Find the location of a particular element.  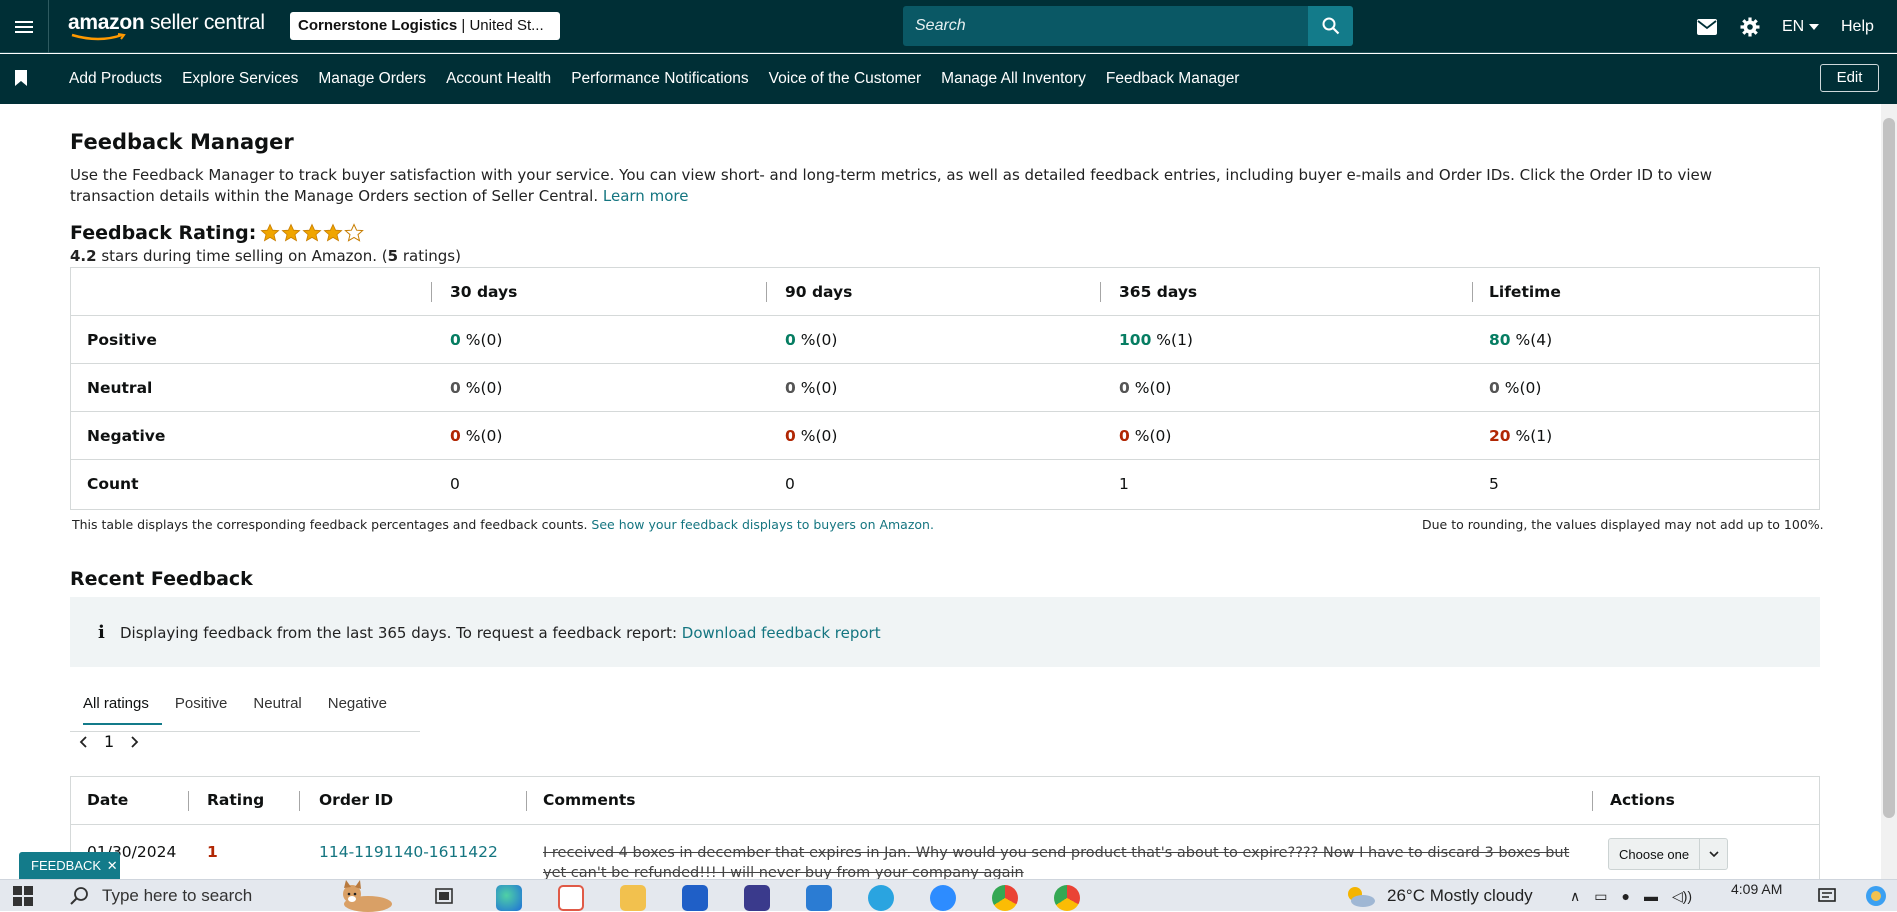

row-label: Neutral is located at coordinates (120, 388).